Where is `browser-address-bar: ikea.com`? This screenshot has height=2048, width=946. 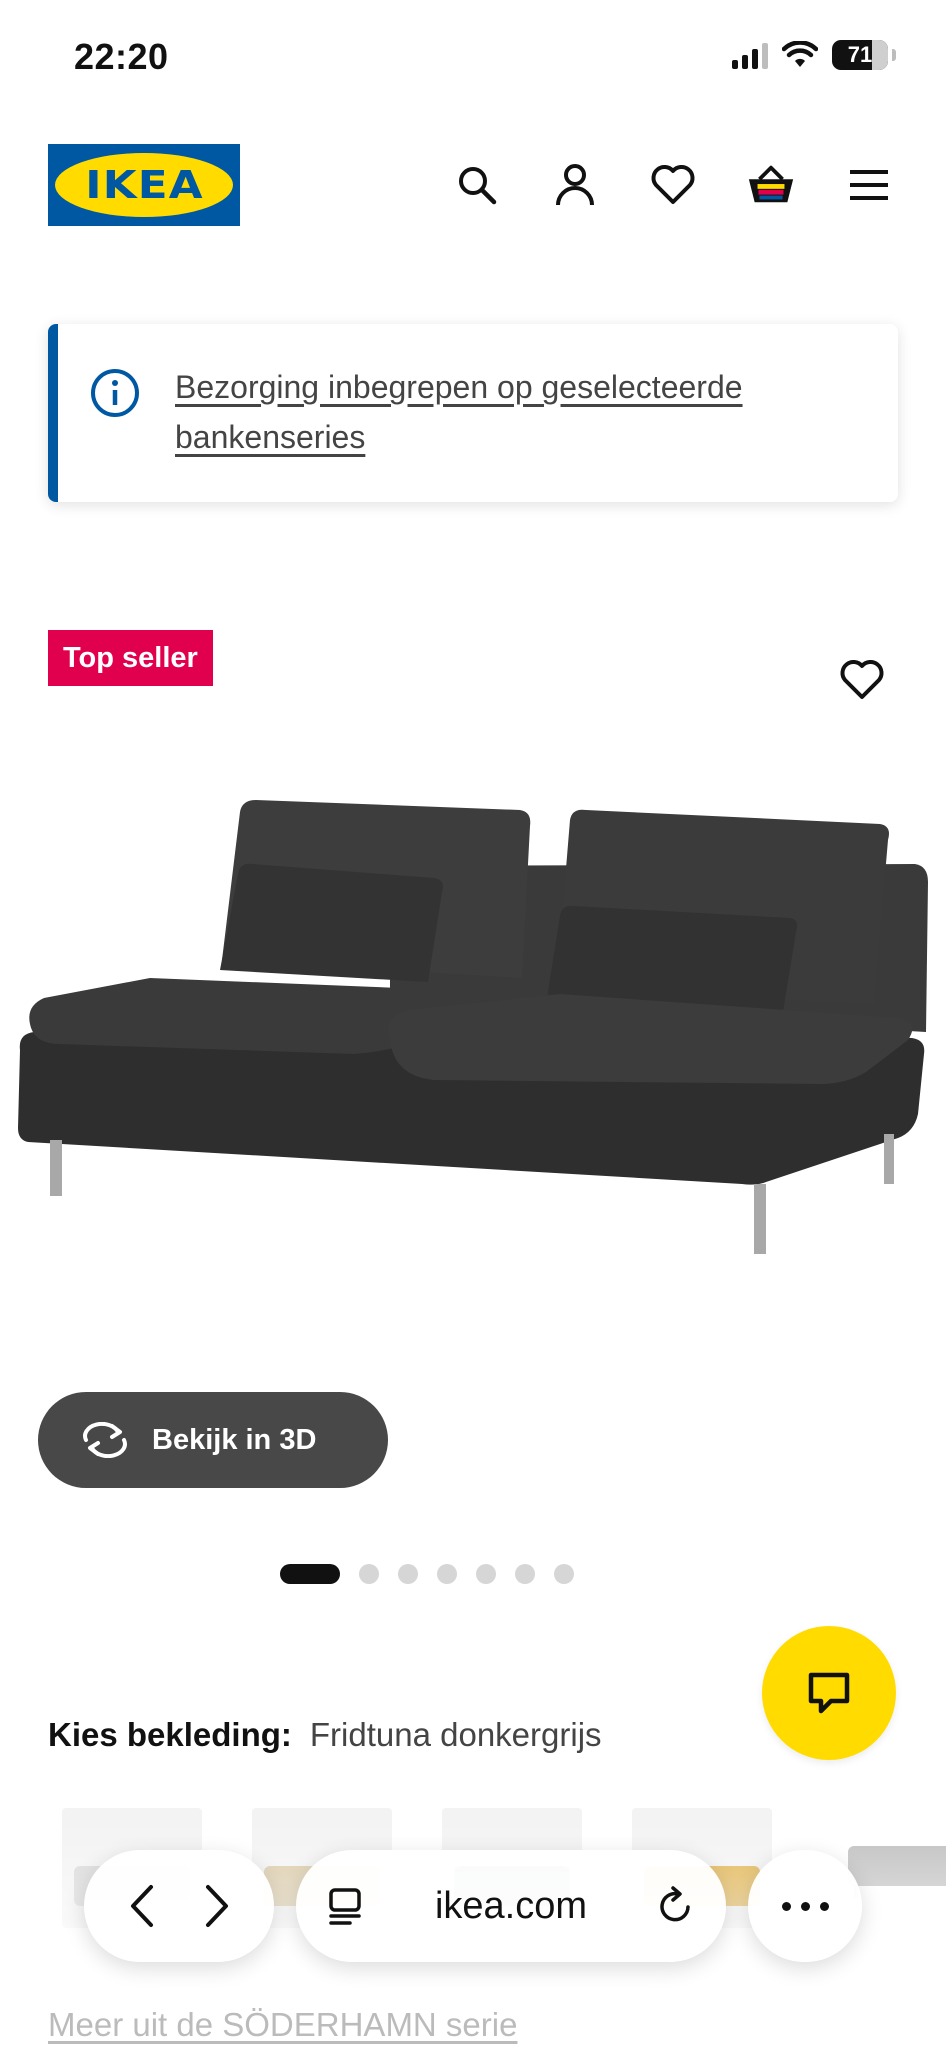
browser-address-bar: ikea.com is located at coordinates (511, 1906).